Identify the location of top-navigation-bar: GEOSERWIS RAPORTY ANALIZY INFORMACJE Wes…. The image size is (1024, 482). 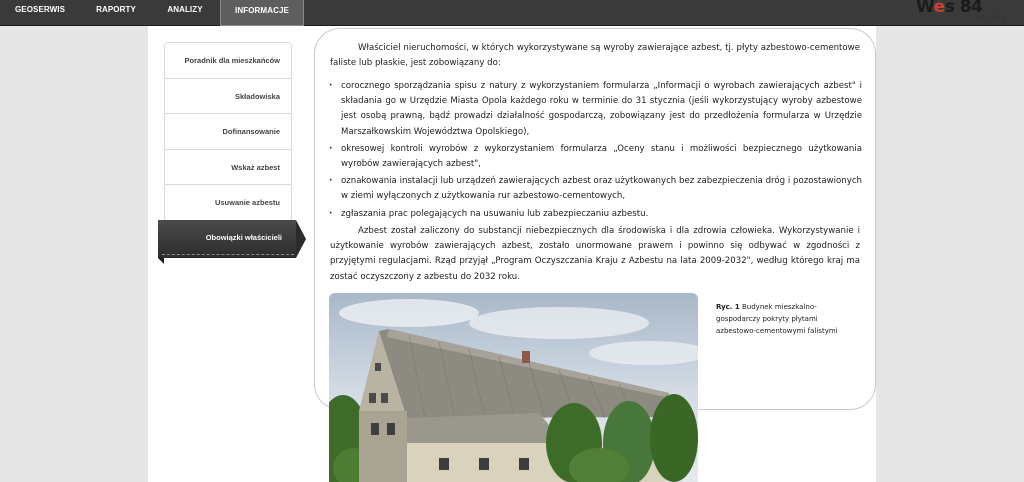
(512, 13).